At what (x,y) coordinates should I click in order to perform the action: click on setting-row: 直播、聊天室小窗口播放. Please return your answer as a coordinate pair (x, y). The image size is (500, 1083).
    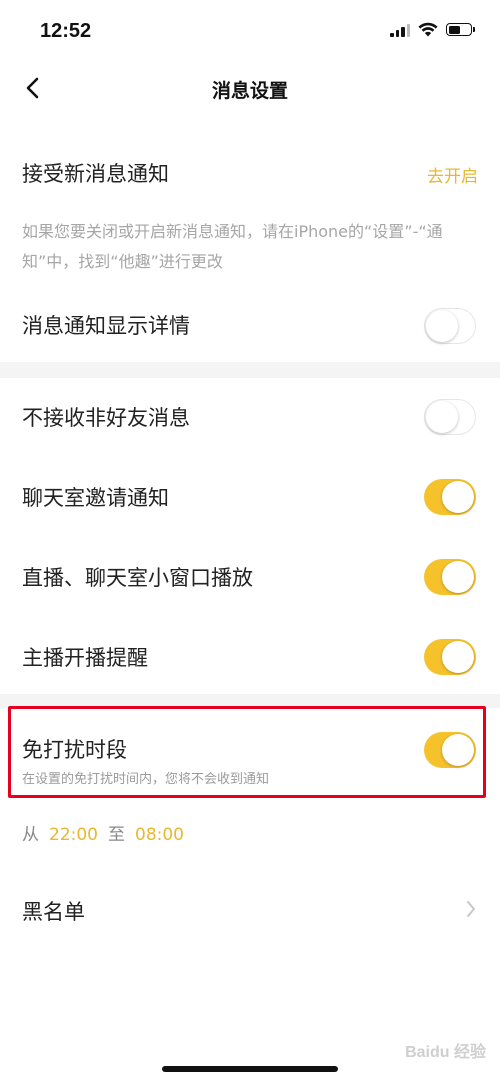
    Looking at the image, I should click on (250, 577).